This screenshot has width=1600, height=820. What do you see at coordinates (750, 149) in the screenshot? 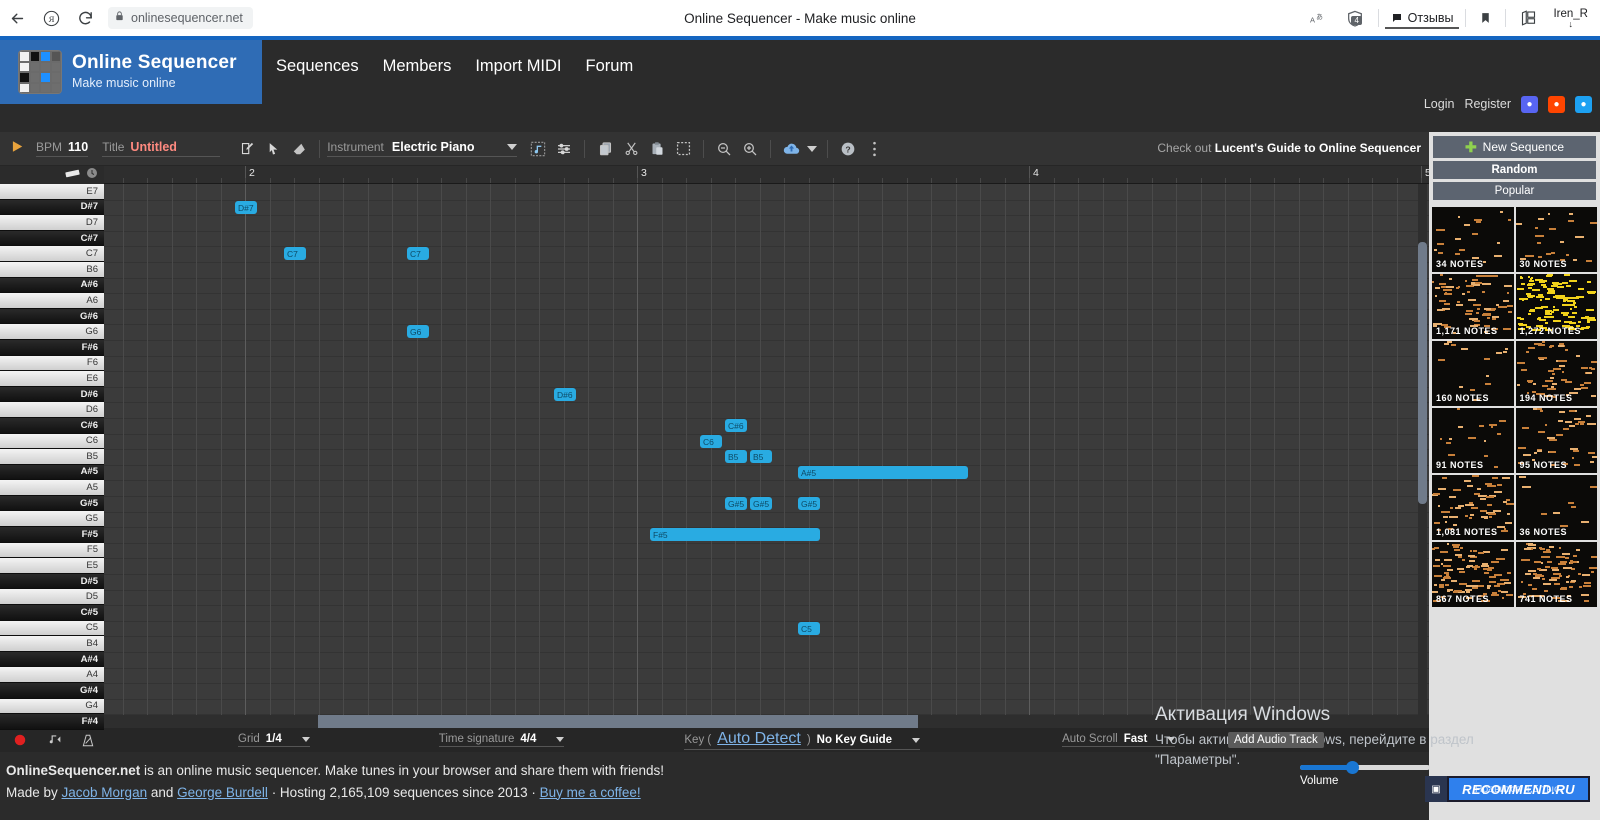
I see `zoom-in-icon` at bounding box center [750, 149].